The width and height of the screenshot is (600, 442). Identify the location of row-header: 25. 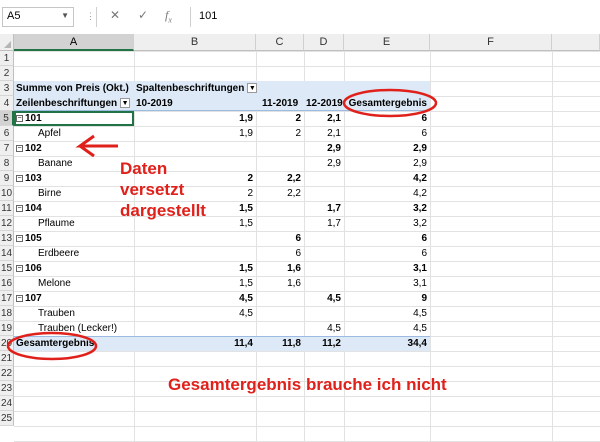
(7, 418).